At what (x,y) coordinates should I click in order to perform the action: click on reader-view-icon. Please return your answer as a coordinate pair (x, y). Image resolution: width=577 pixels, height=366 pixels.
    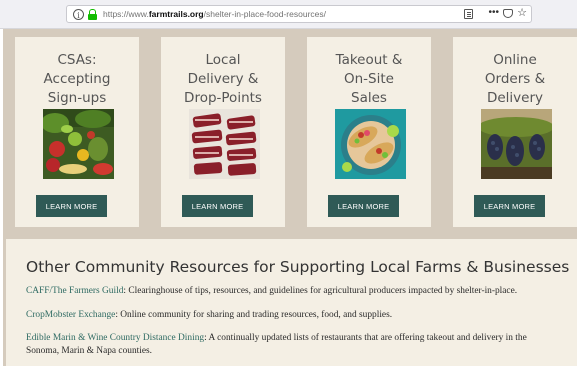
    Looking at the image, I should click on (468, 14).